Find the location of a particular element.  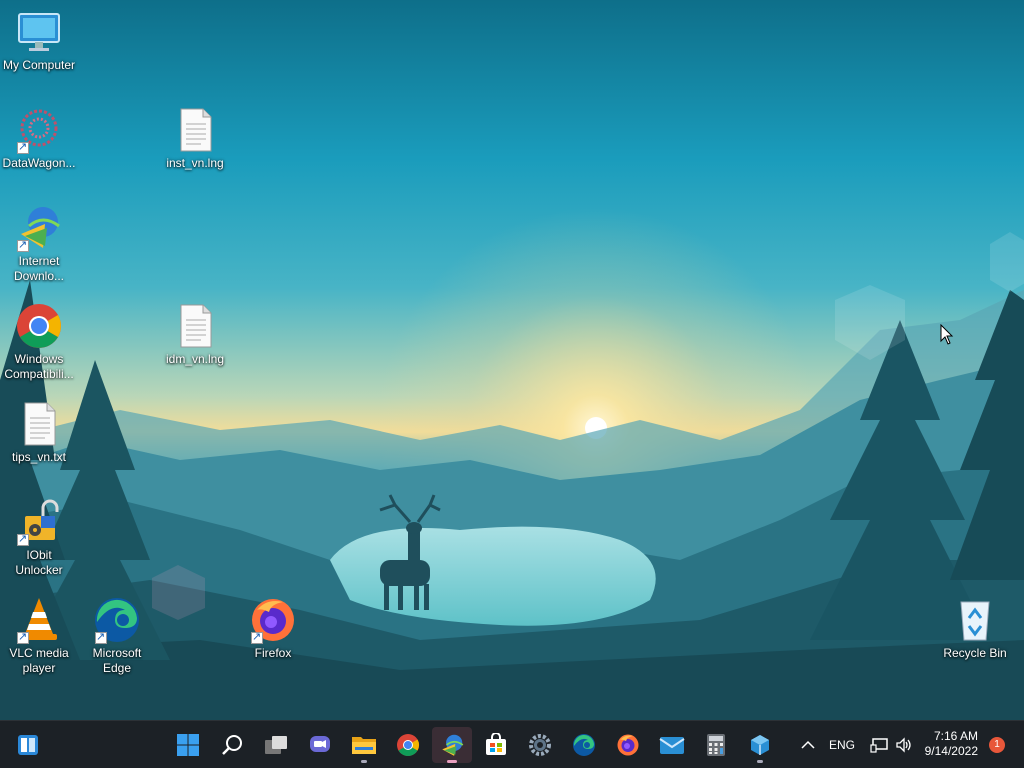

settings-icon is located at coordinates (540, 745).